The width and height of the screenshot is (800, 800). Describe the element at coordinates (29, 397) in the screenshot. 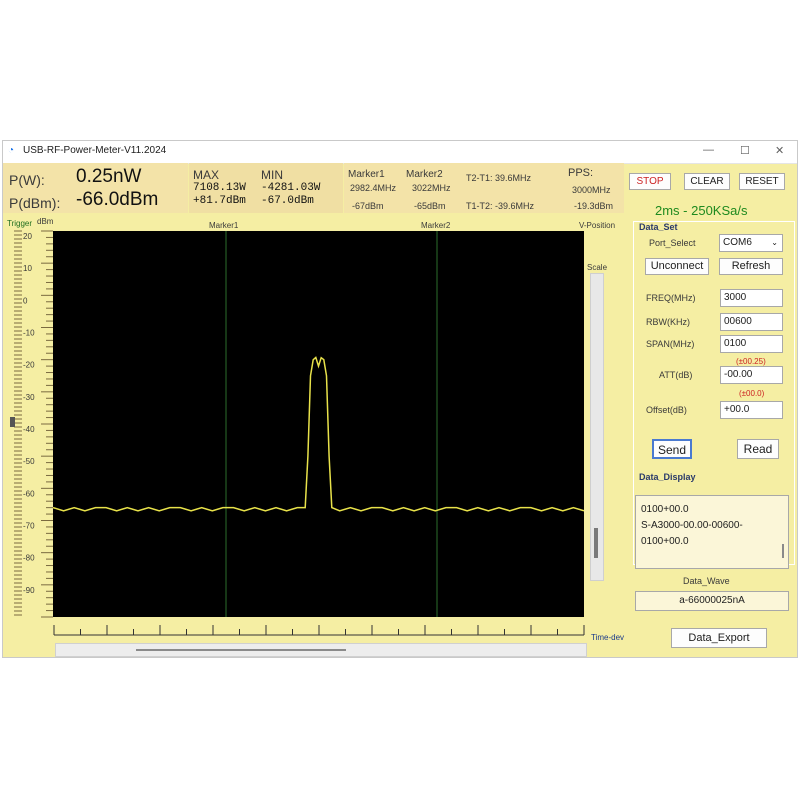

I see `y-tick-label: -30` at that location.